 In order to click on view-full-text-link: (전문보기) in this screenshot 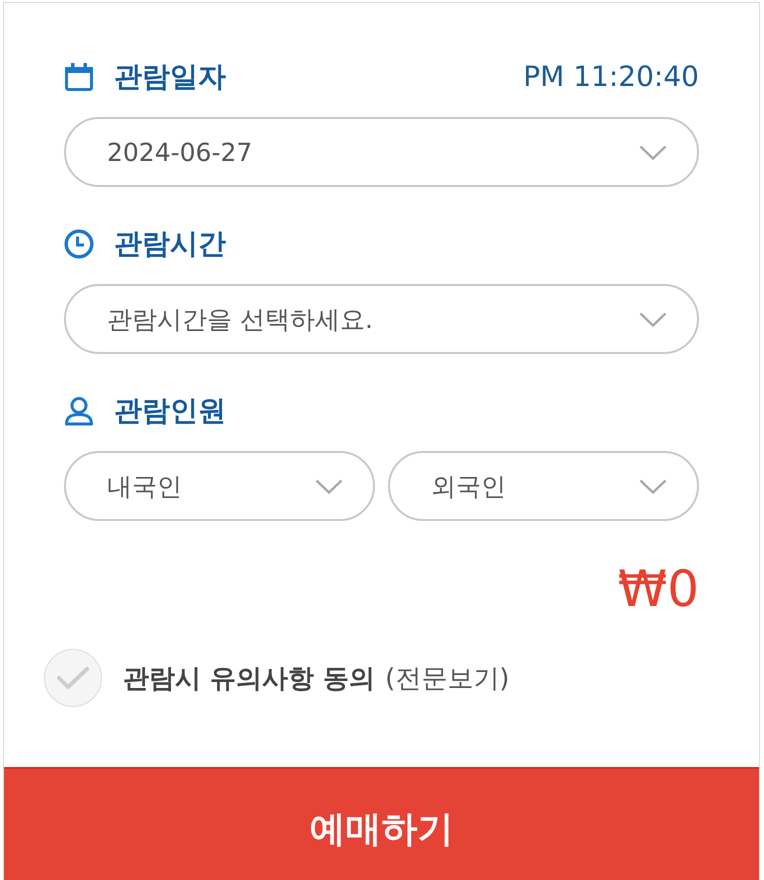, I will do `click(447, 678)`.